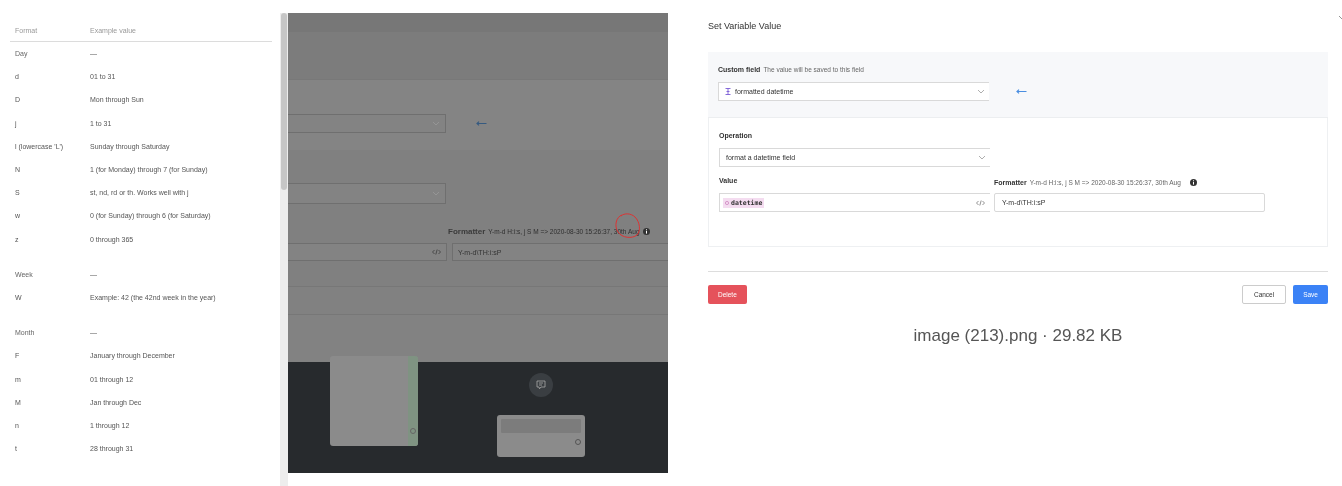 This screenshot has height=486, width=1342. I want to click on message-node, so click(541, 436).